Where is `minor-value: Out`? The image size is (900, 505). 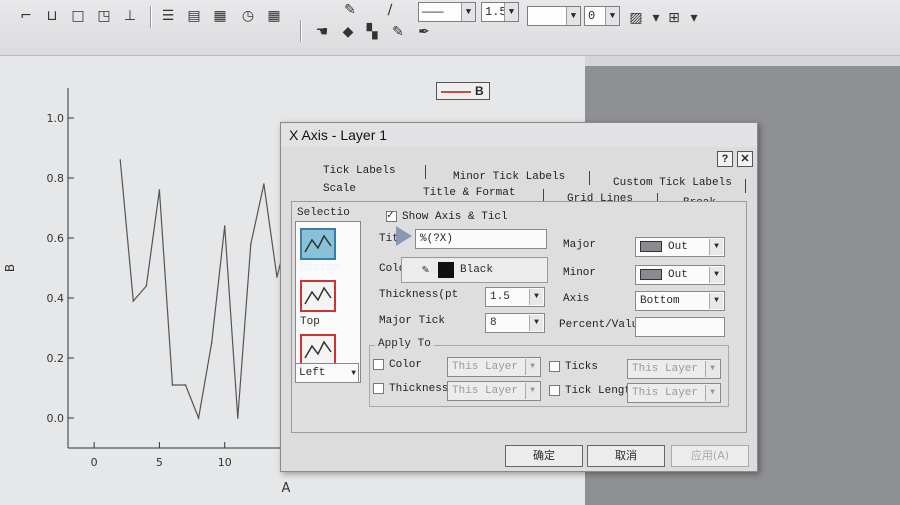
minor-value: Out is located at coordinates (678, 275).